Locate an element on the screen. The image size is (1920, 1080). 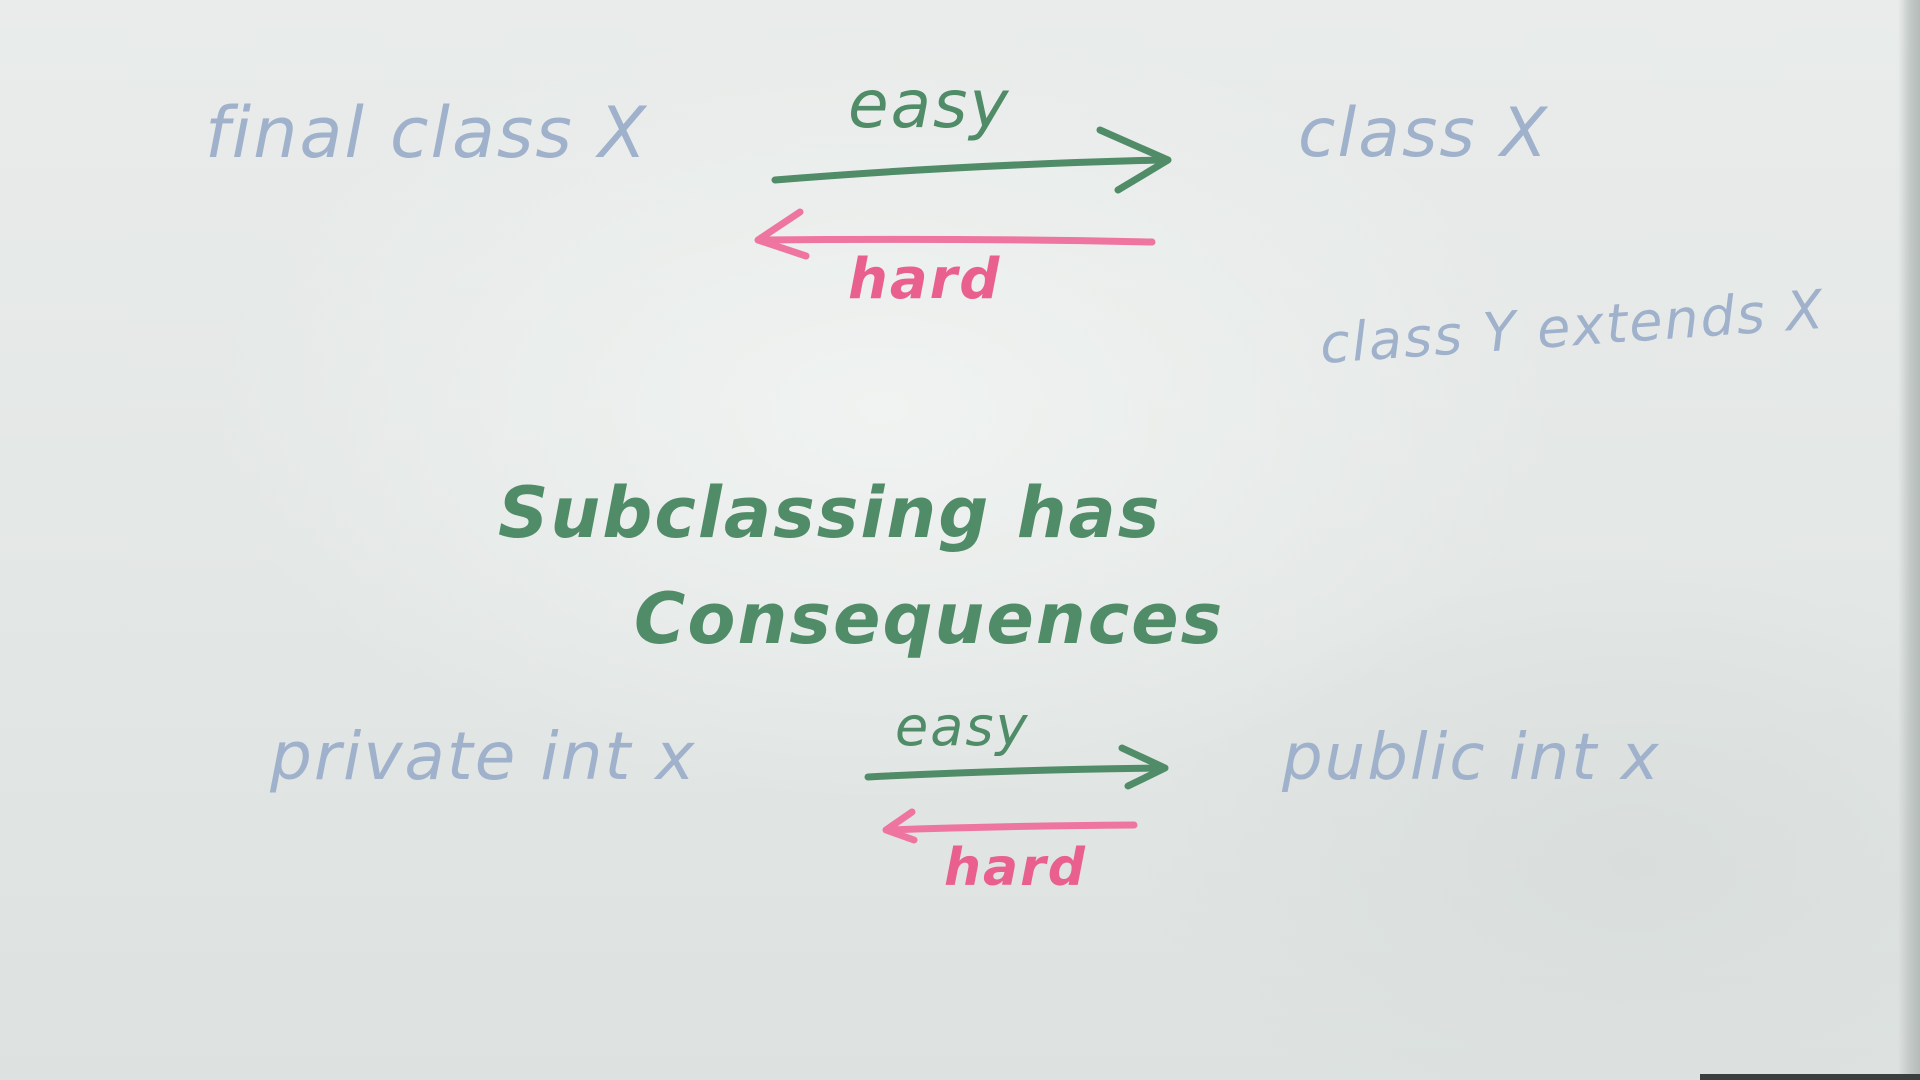
subclassing-has-text: Subclassing has is located at coordinates (830, 513).